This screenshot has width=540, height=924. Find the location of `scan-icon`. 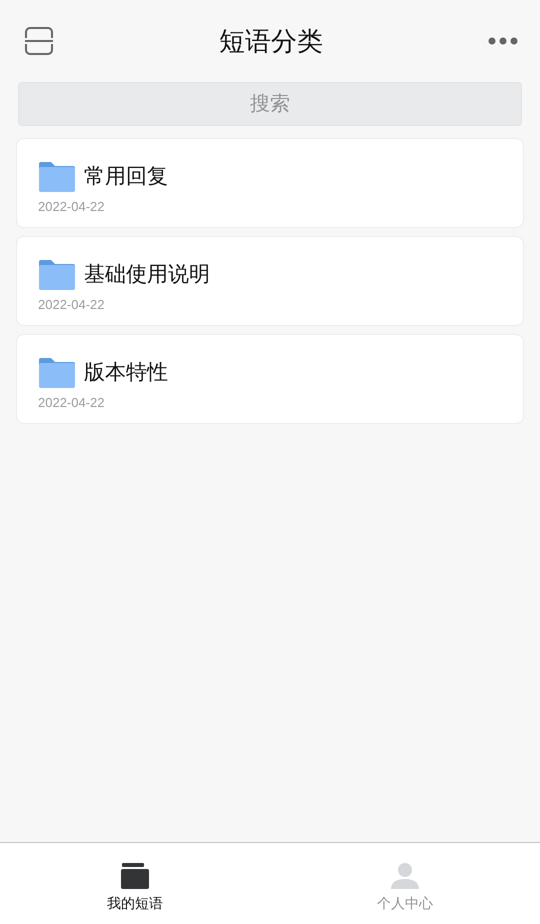

scan-icon is located at coordinates (39, 41).